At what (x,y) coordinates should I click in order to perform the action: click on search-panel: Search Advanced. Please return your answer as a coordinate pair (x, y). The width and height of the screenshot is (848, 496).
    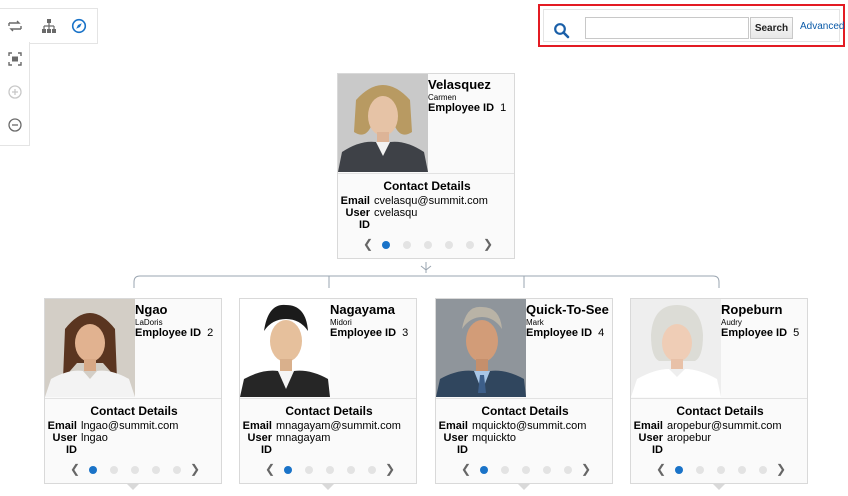
    Looking at the image, I should click on (691, 25).